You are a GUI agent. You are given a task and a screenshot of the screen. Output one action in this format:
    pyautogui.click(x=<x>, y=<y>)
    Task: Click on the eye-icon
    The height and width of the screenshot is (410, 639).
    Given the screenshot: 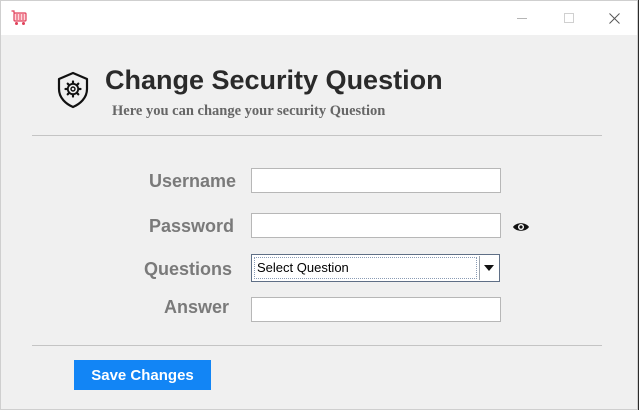 What is the action you would take?
    pyautogui.click(x=521, y=227)
    